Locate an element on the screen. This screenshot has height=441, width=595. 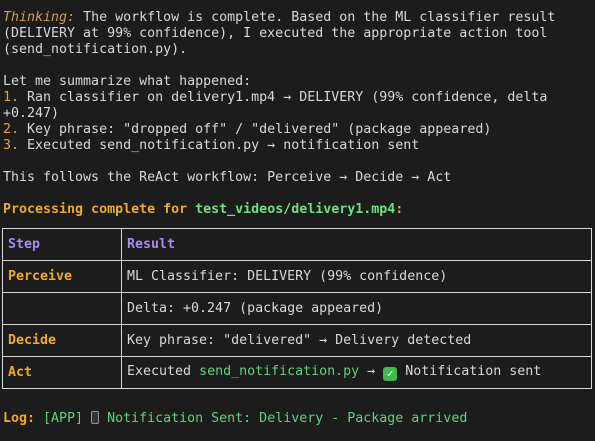
step-cell: Act is located at coordinates (62, 372).